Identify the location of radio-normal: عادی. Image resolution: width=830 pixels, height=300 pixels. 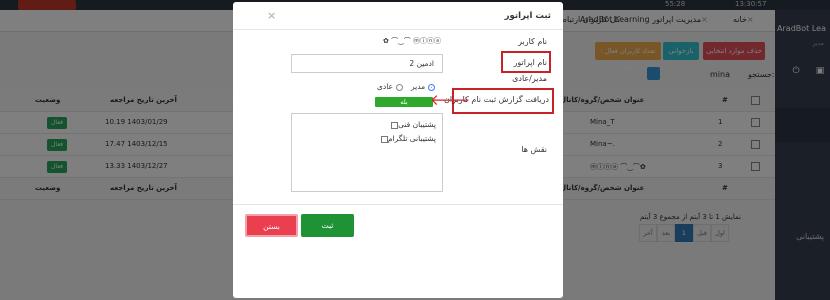
(390, 86).